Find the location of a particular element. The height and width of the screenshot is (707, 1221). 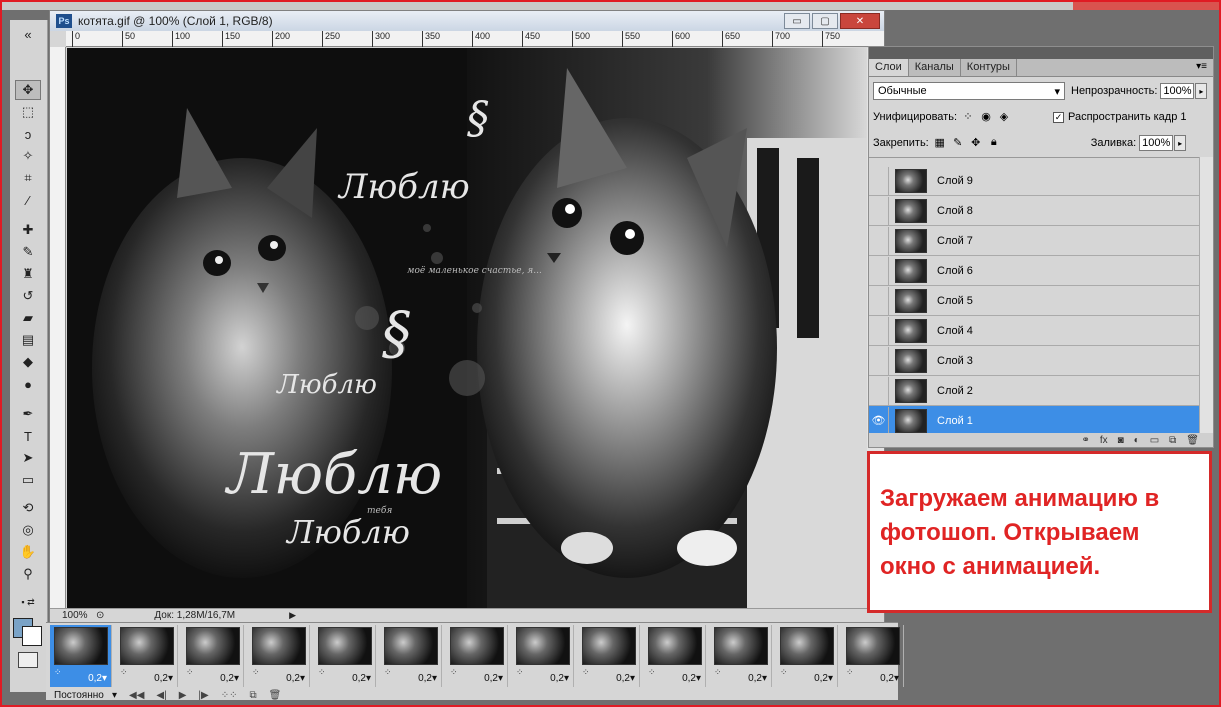

layer-row: Слой 2 is located at coordinates (1034, 391).